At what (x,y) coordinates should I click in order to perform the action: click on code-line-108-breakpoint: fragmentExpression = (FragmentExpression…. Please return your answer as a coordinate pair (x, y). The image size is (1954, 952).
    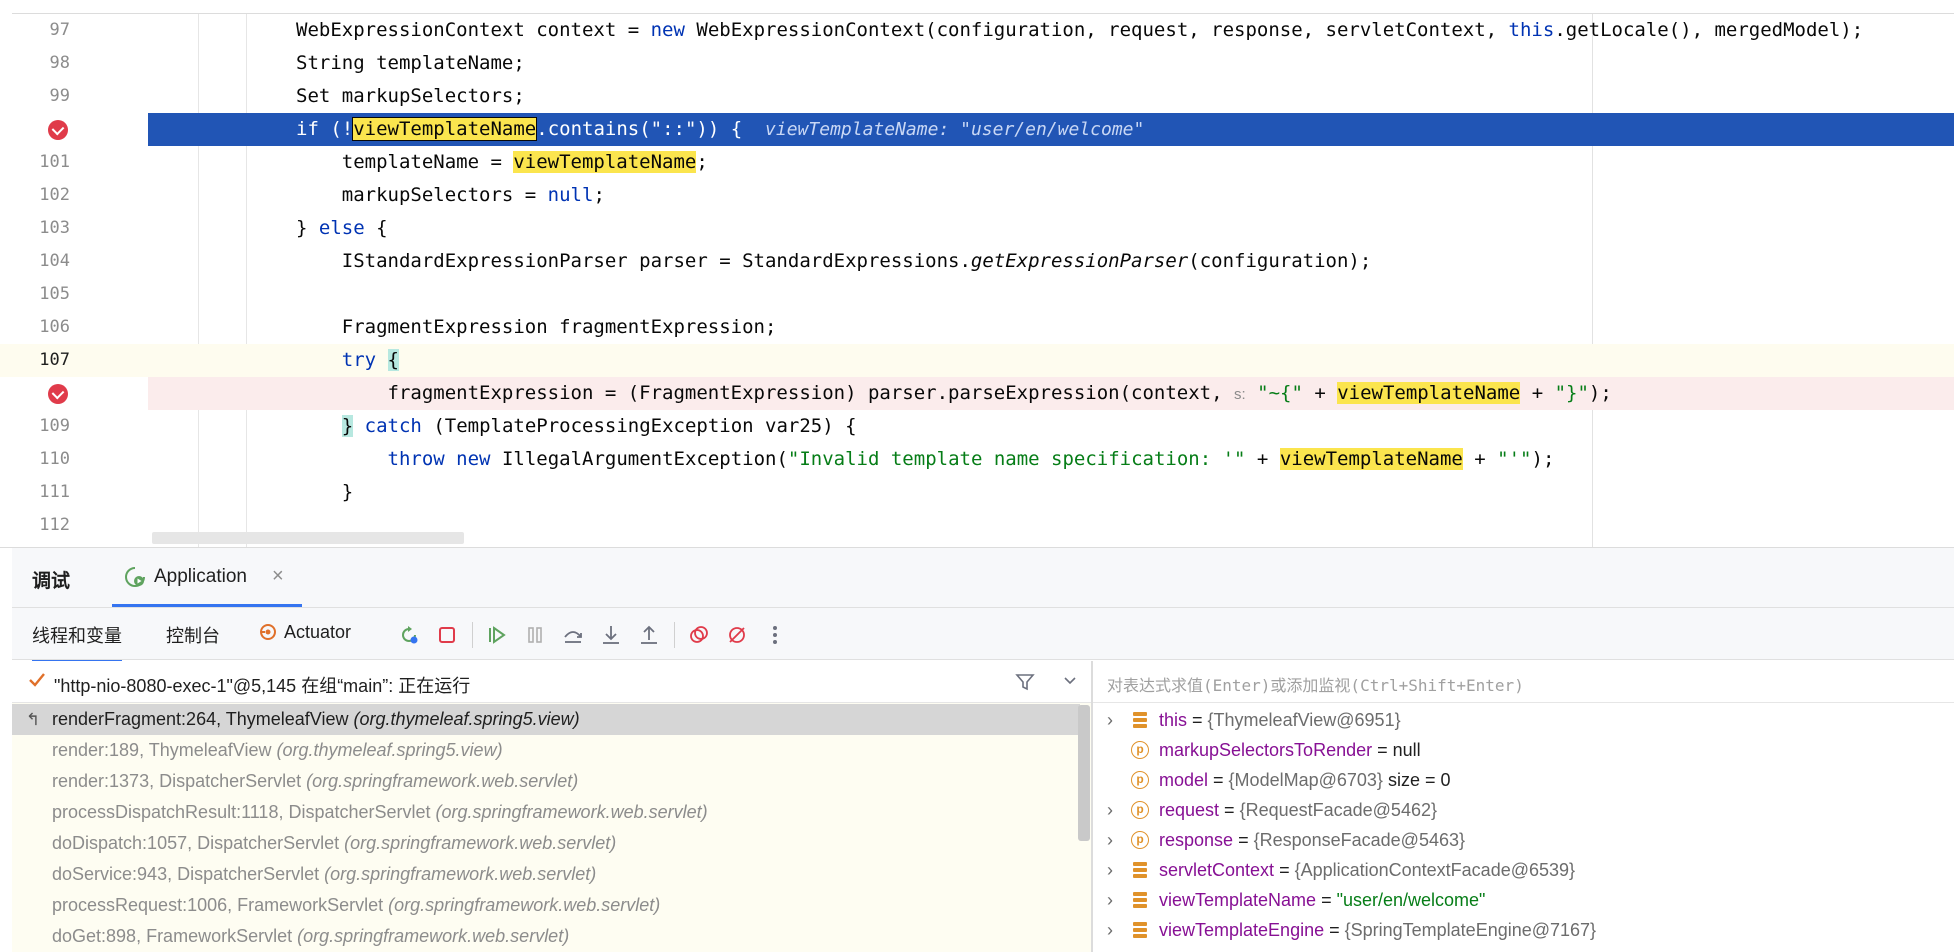
    Looking at the image, I should click on (977, 393).